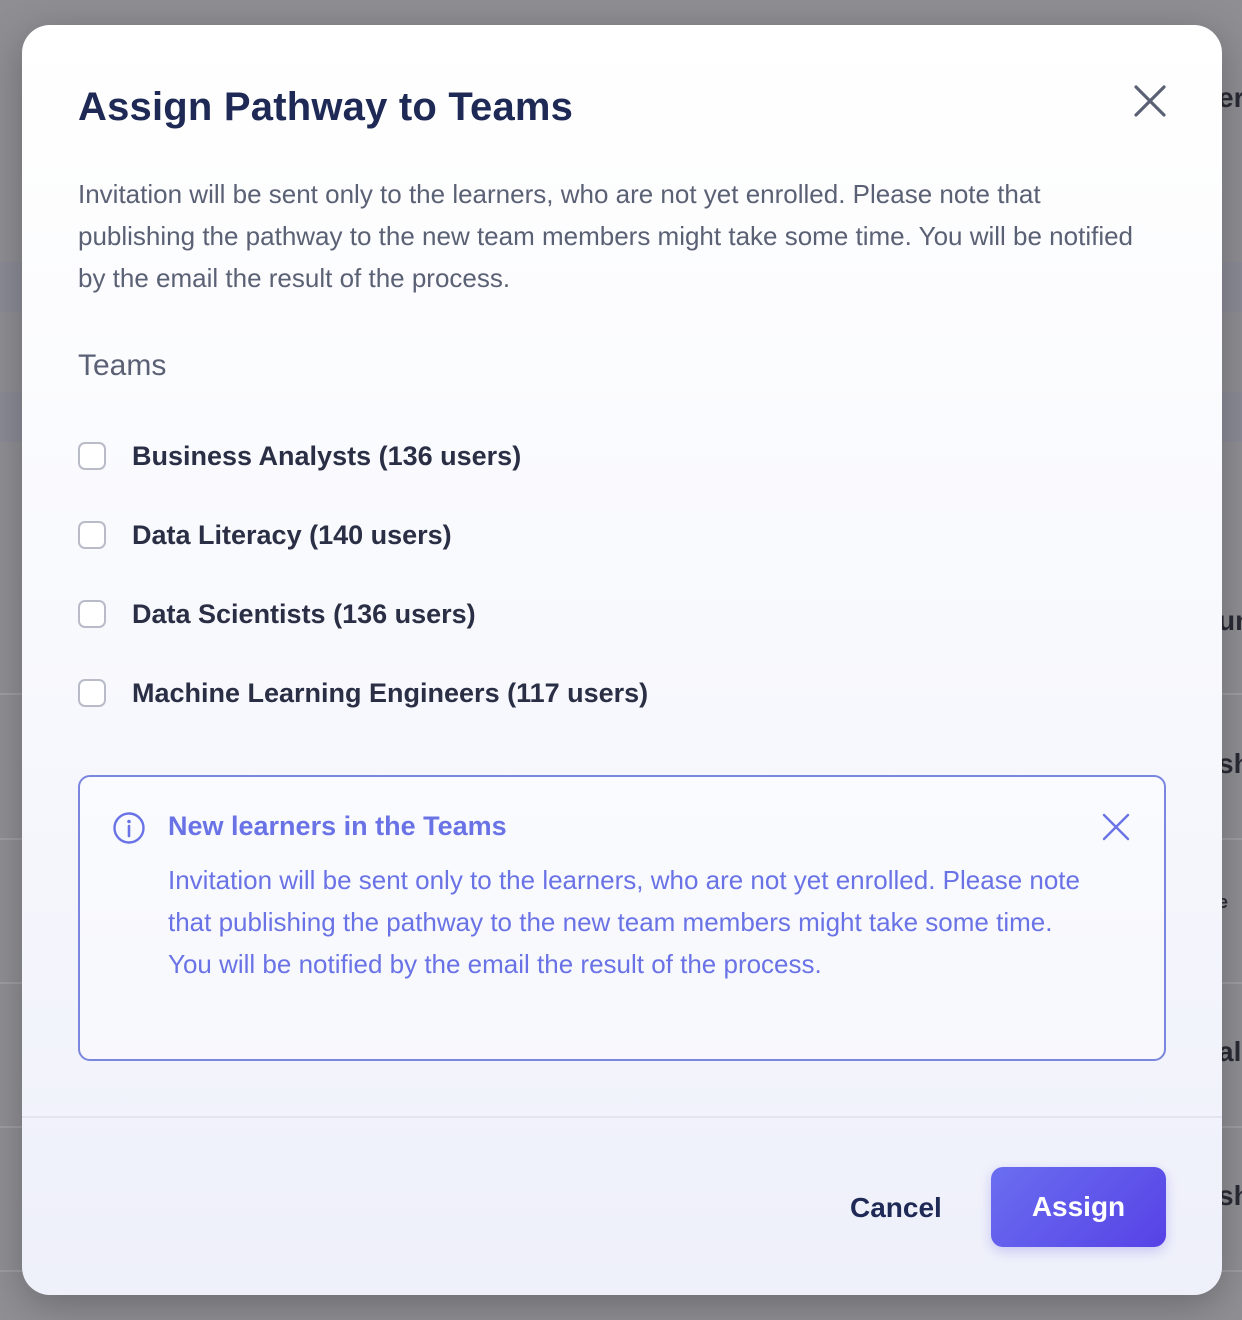  I want to click on team-option-data-literacy: Data Literacy (140 users), so click(578, 535).